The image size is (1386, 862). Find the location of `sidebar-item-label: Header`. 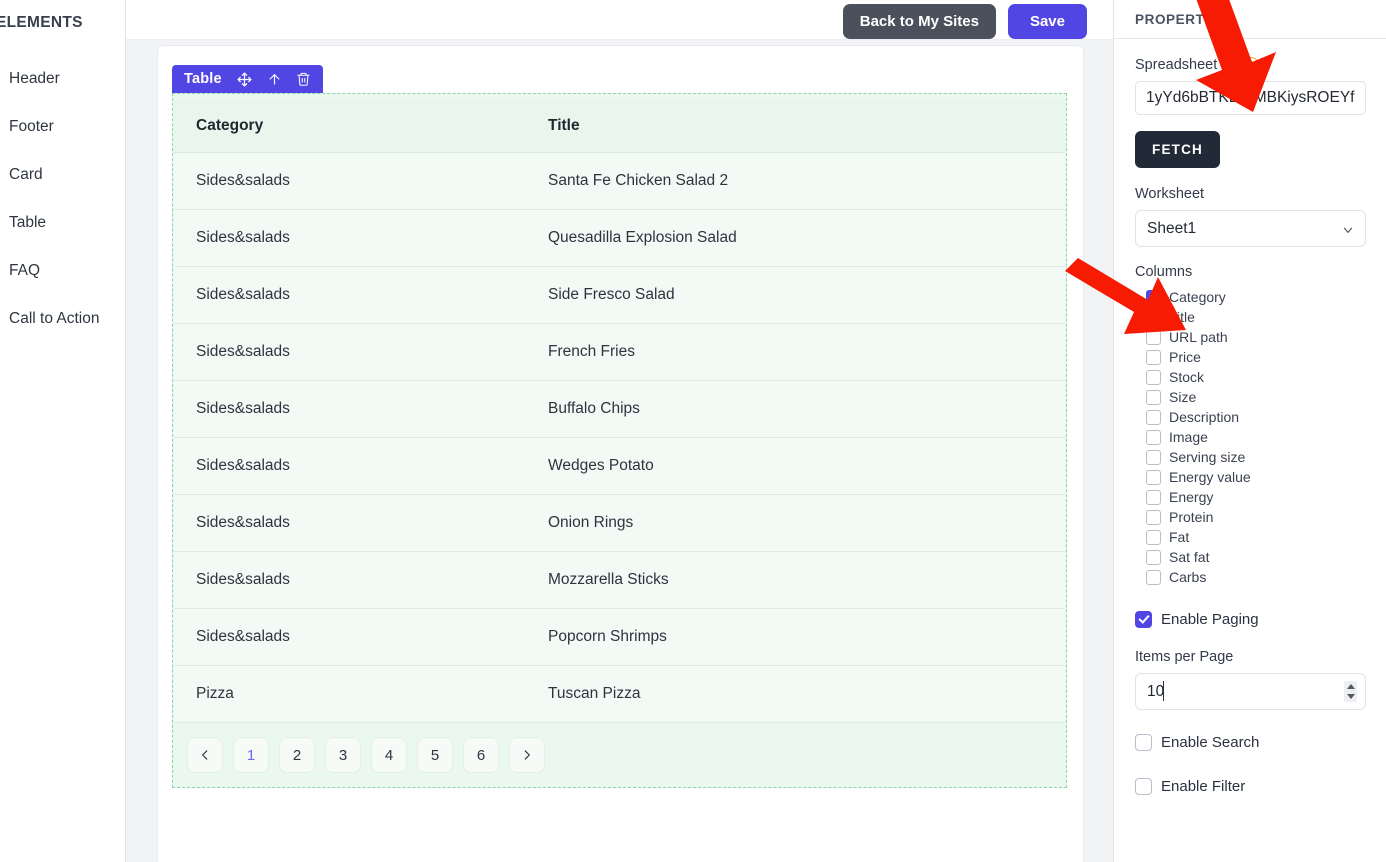

sidebar-item-label: Header is located at coordinates (34, 78).